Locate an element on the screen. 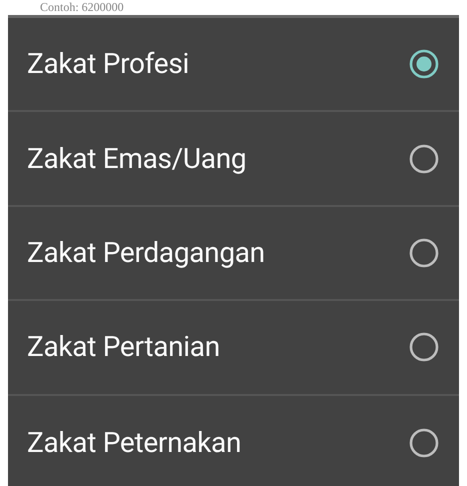 The image size is (467, 486). option-label: Zakat Emas/Uang is located at coordinates (136, 158).